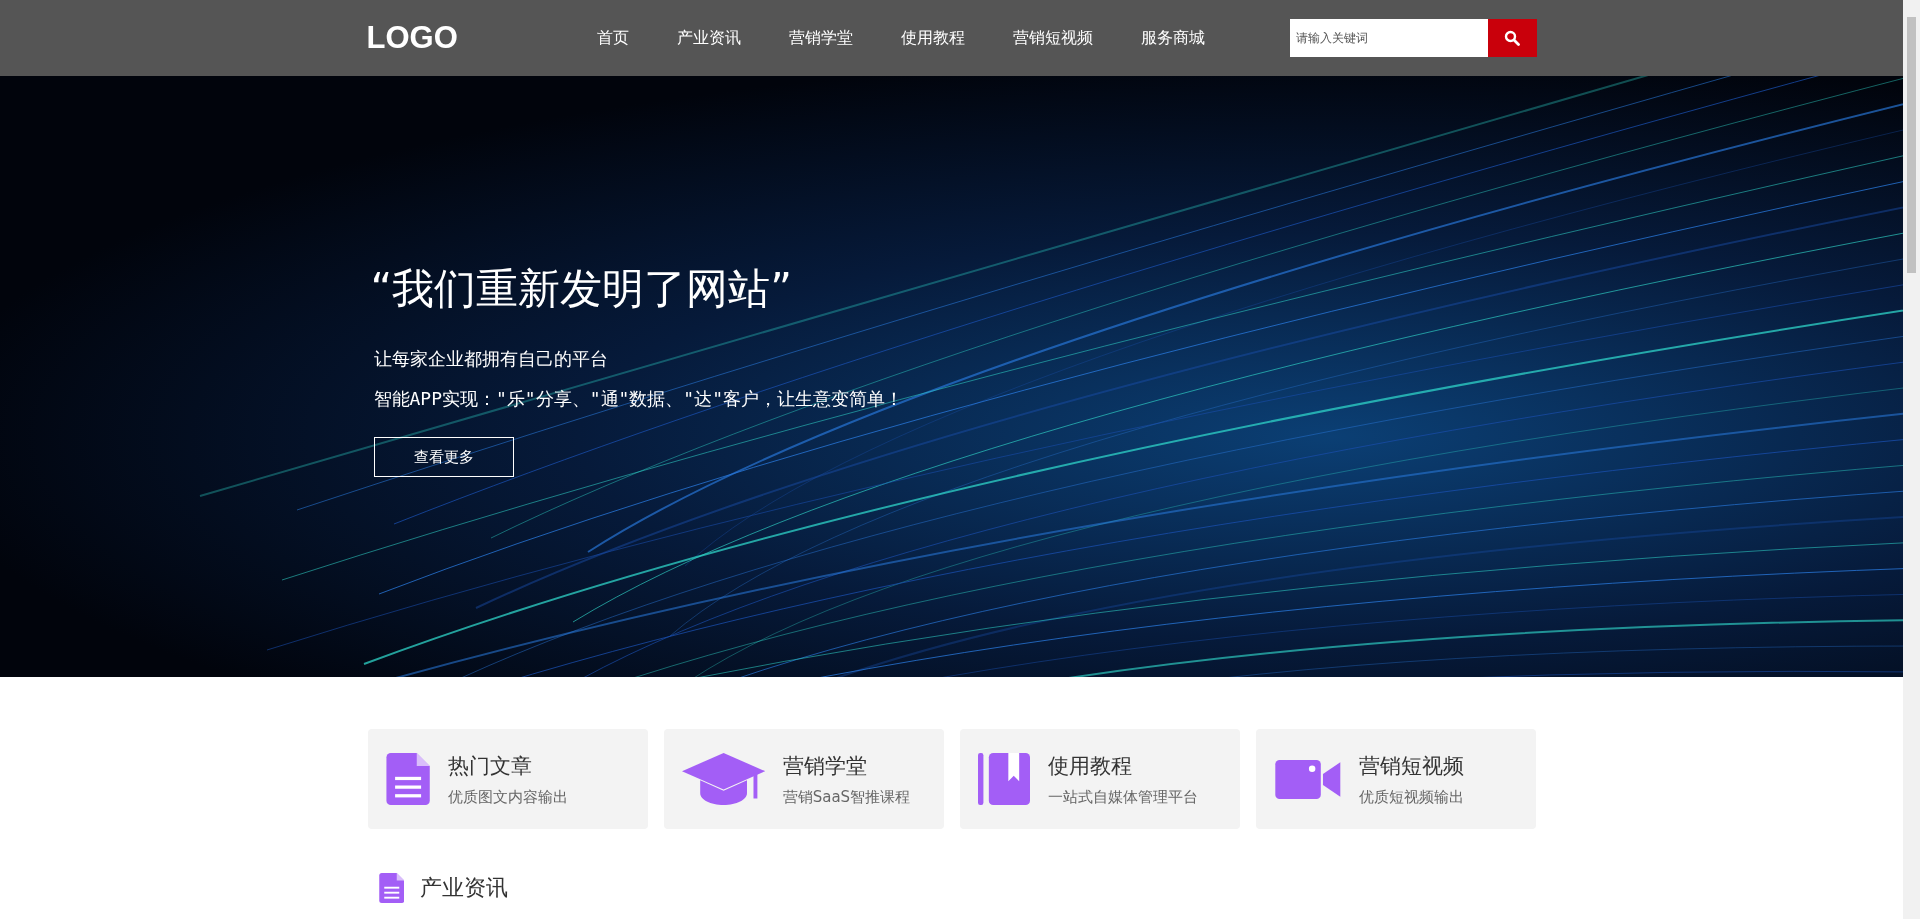 The image size is (1920, 919). What do you see at coordinates (1090, 766) in the screenshot?
I see `feature-title: 使用教程` at bounding box center [1090, 766].